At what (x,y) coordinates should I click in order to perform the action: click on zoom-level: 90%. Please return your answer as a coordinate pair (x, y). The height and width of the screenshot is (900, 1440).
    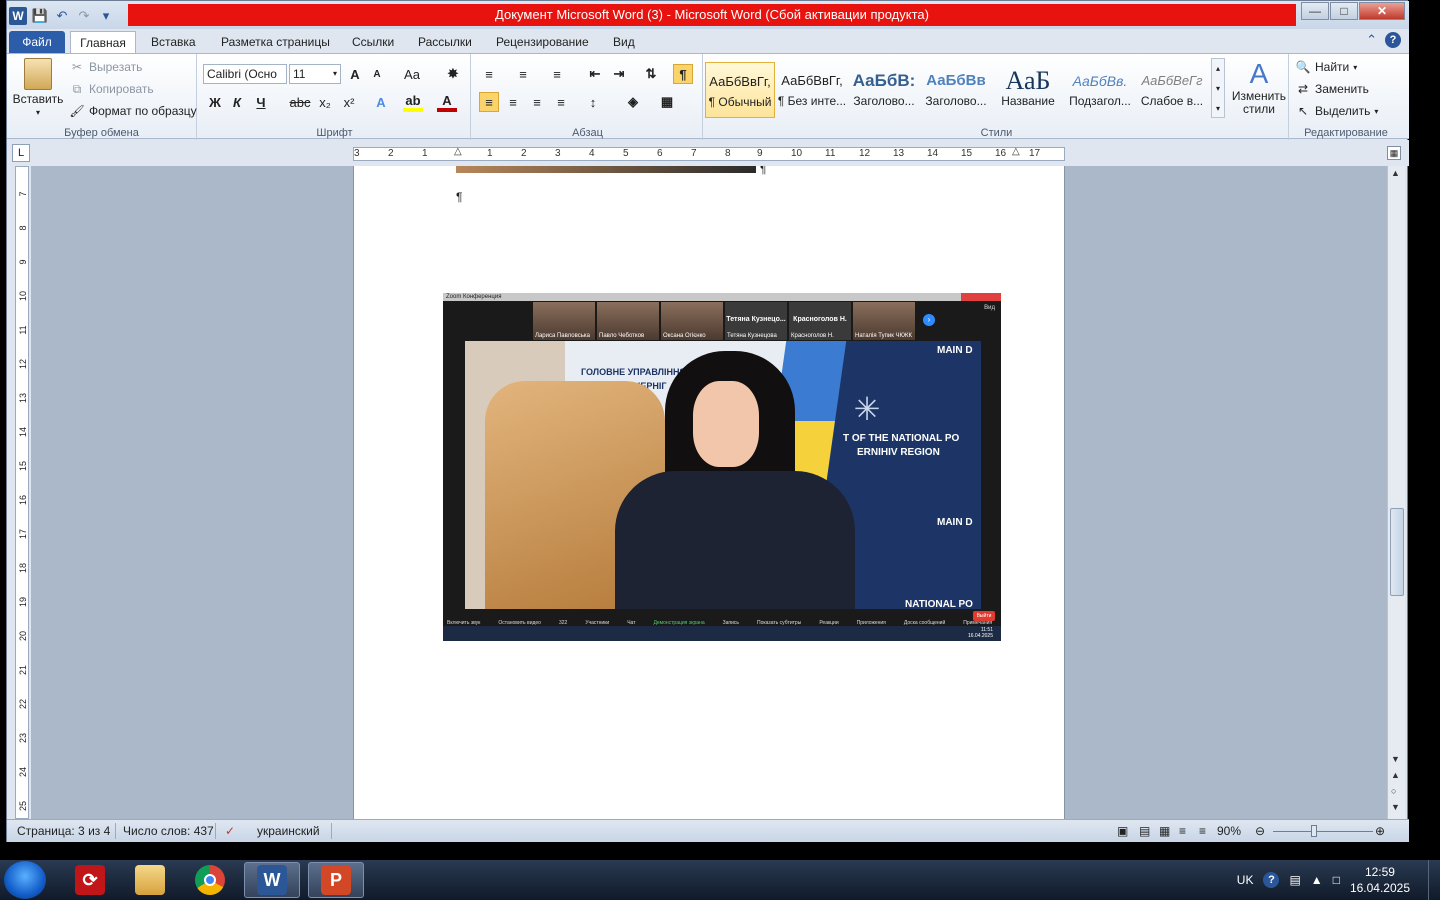
    Looking at the image, I should click on (1229, 831).